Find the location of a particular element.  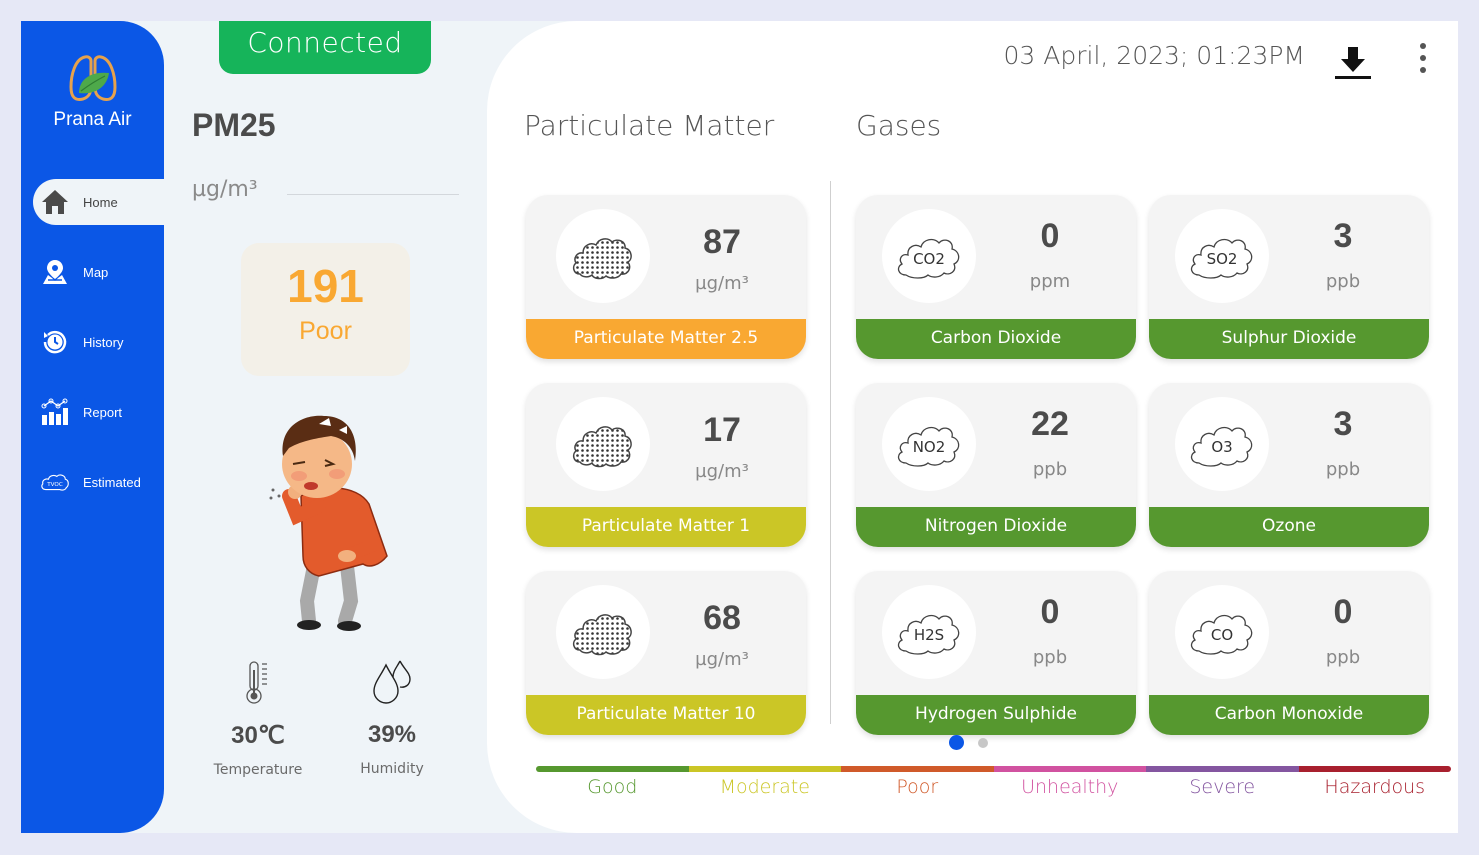

svg-text: NO2 is located at coordinates (929, 447).